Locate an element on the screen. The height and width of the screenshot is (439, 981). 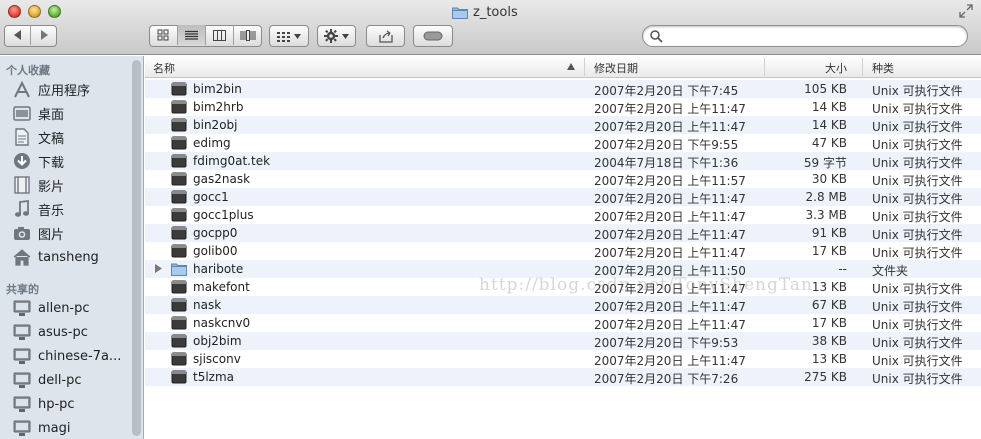
search-field is located at coordinates (805, 36).